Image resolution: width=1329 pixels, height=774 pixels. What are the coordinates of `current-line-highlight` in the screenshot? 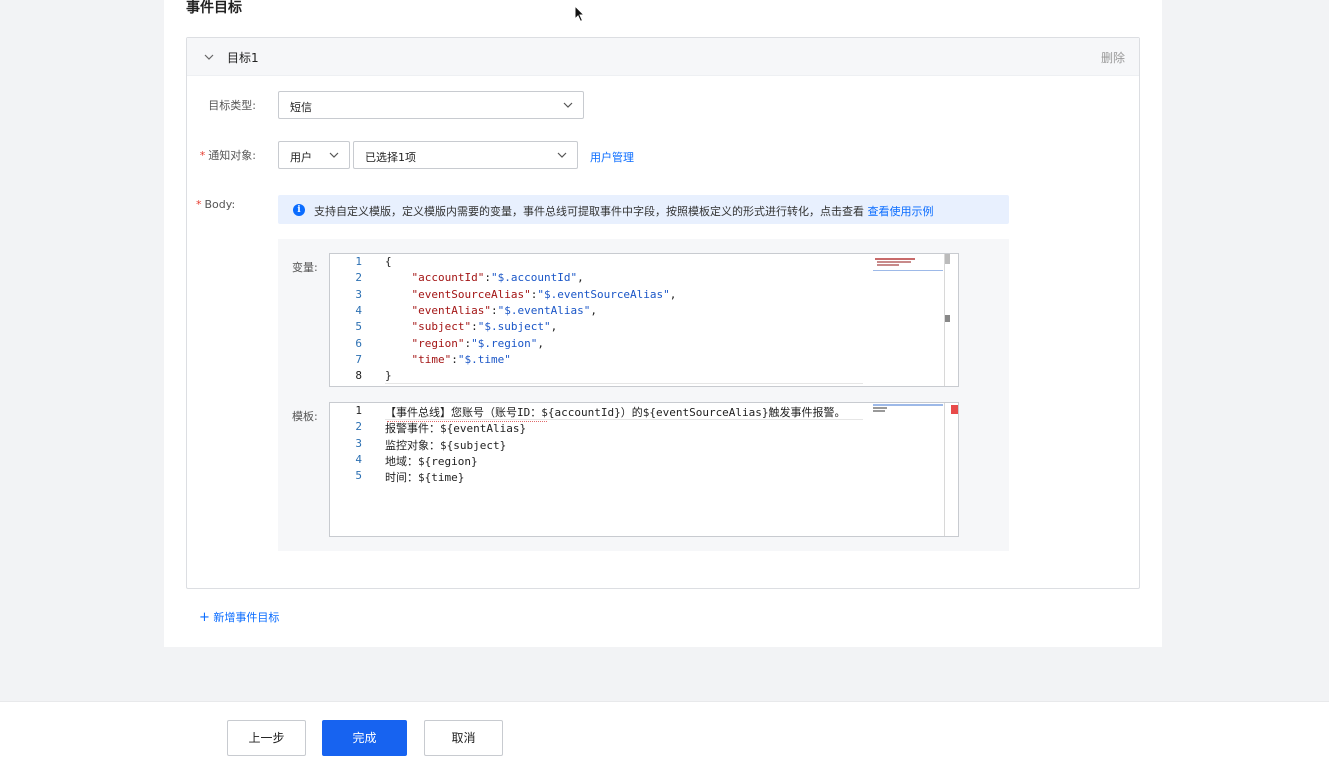 It's located at (624, 383).